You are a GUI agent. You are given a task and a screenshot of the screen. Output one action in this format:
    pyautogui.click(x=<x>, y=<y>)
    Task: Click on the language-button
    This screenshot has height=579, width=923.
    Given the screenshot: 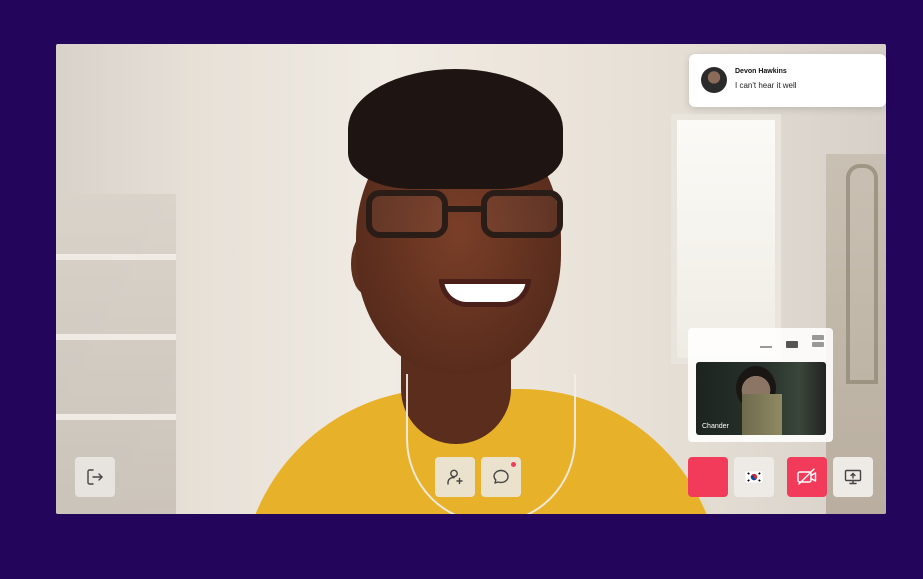 What is the action you would take?
    pyautogui.click(x=754, y=477)
    